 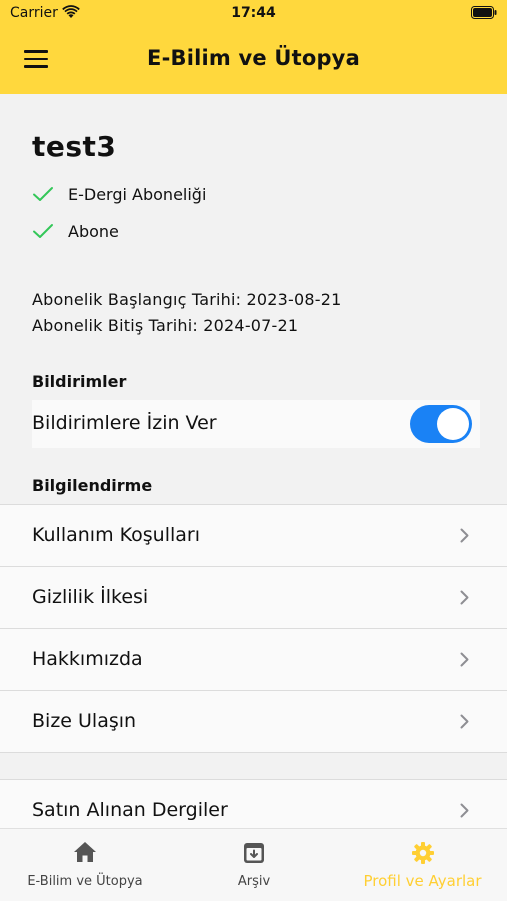 I want to click on subscription-badge-edergi: E-Dergi Aboneliği, so click(x=119, y=194).